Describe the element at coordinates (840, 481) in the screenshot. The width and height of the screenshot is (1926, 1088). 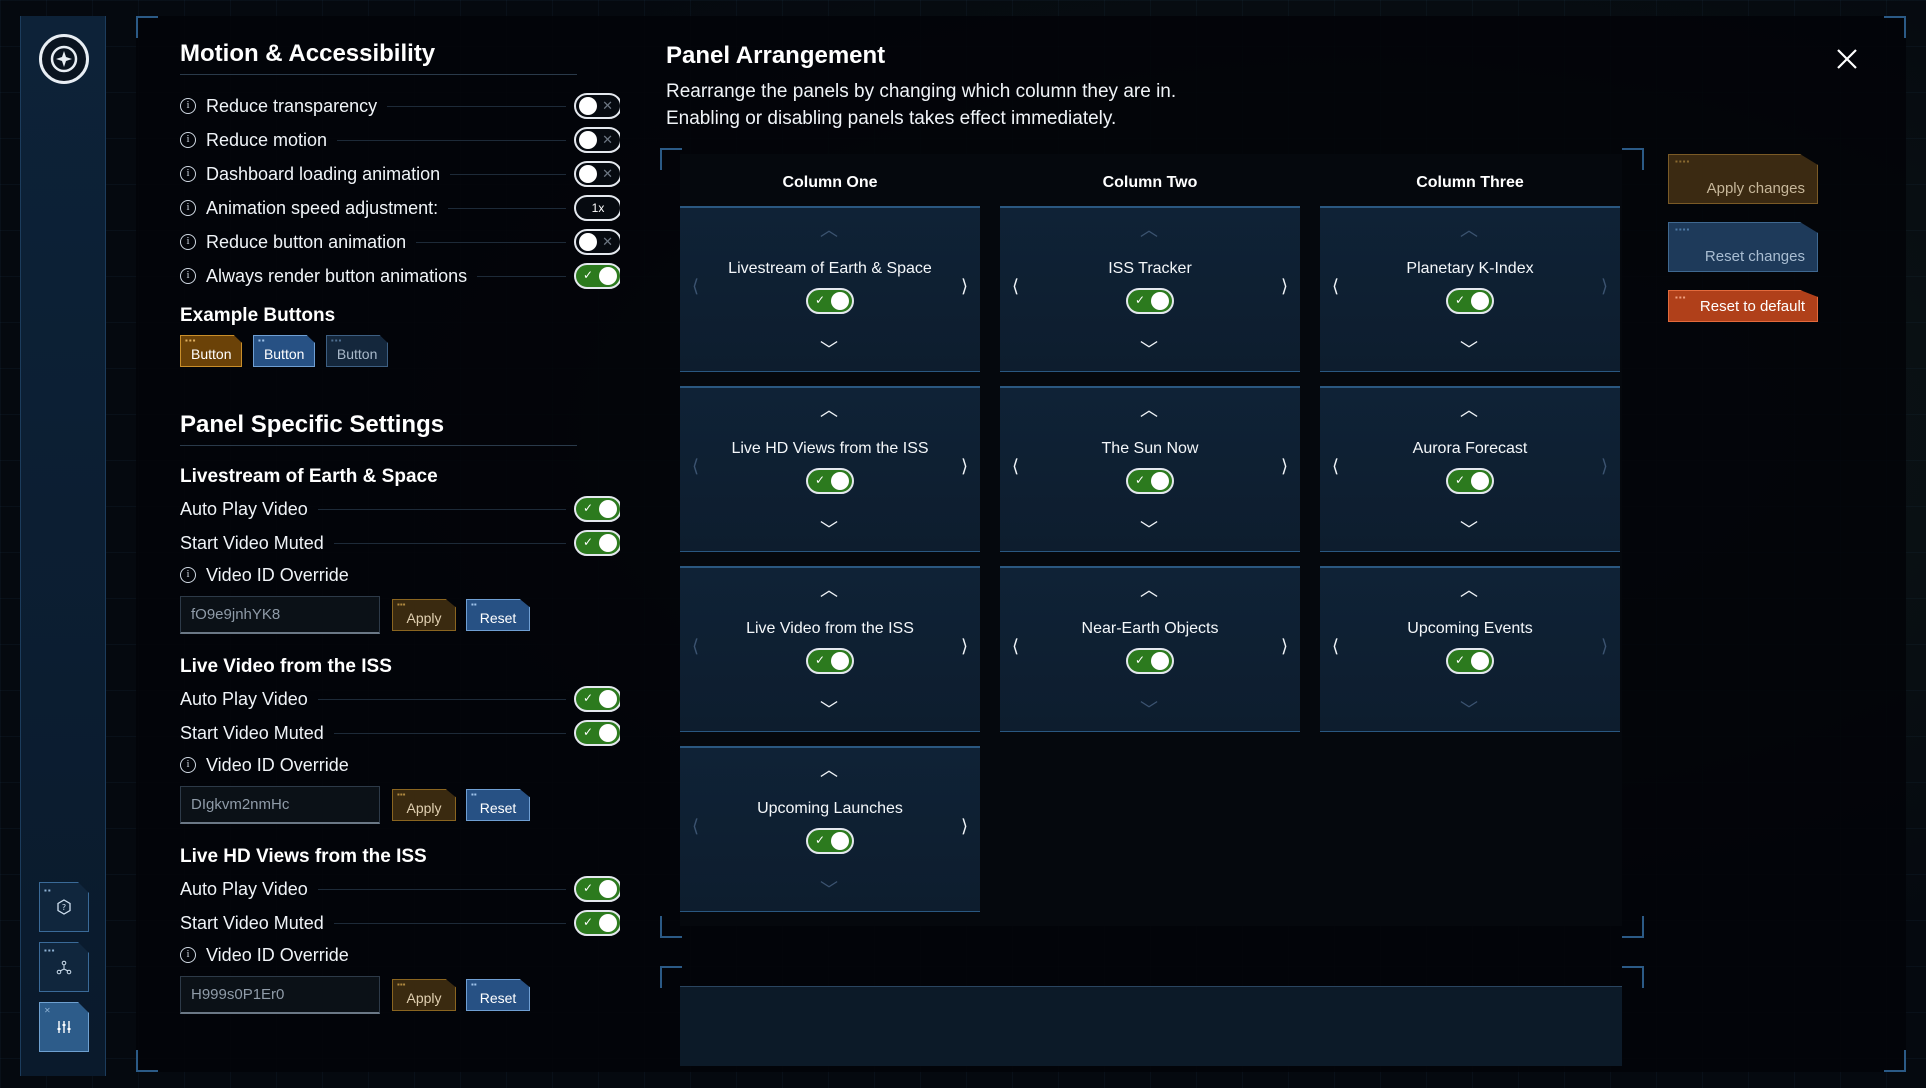
I see `toggle-knob` at that location.